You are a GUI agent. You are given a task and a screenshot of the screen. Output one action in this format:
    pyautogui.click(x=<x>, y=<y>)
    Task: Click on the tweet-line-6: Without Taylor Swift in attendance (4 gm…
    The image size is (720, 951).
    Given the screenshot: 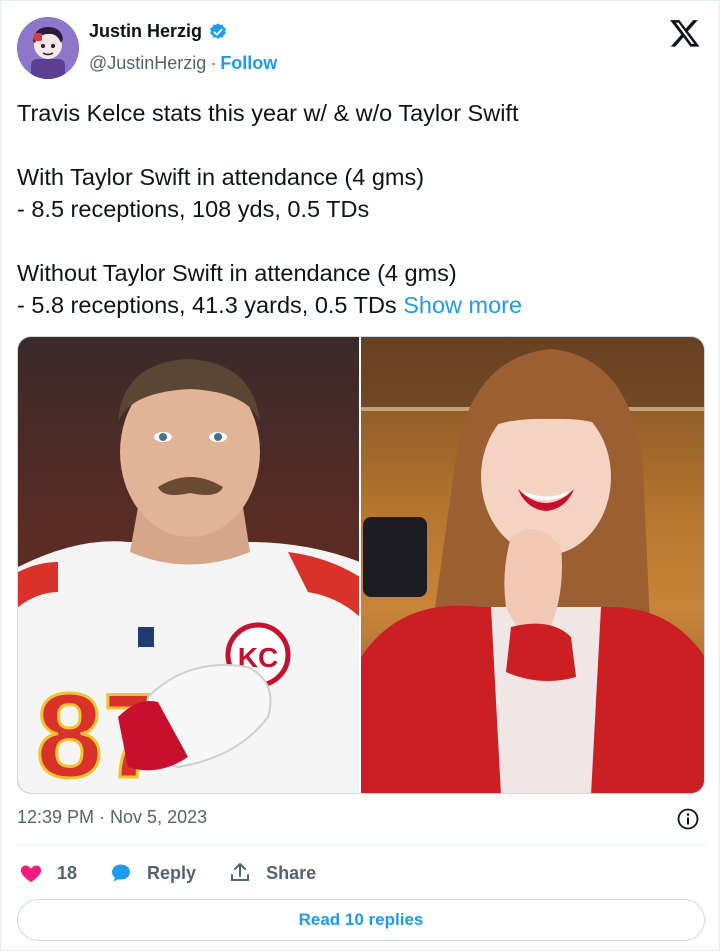 What is the action you would take?
    pyautogui.click(x=237, y=273)
    